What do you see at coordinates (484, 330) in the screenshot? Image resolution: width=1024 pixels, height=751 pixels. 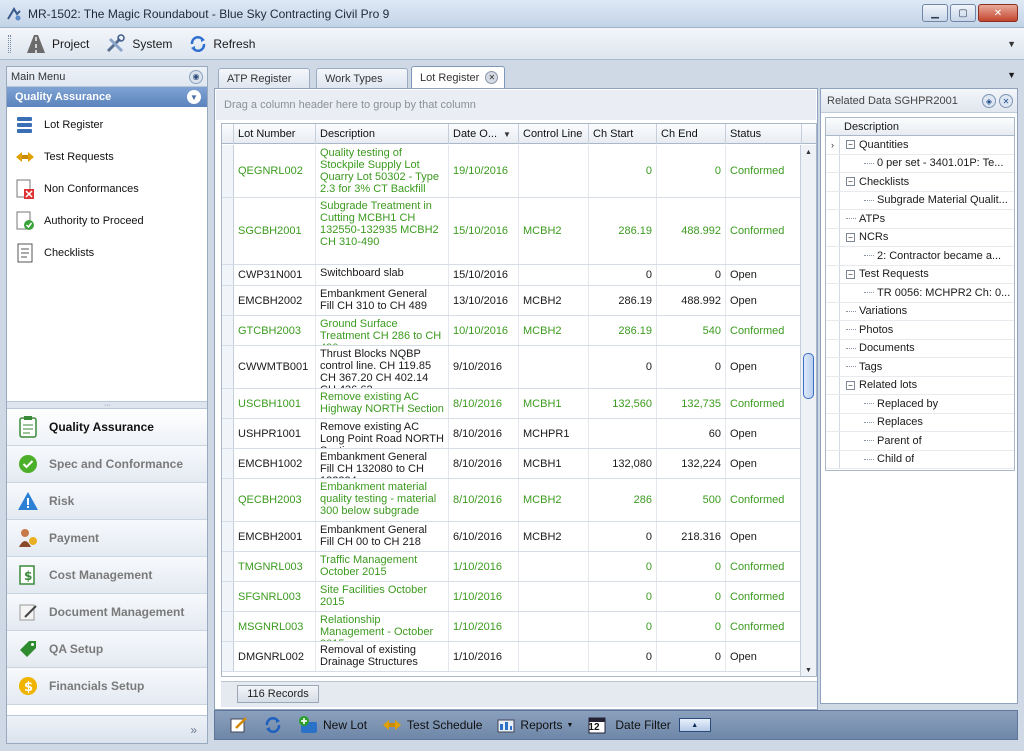 I see `cell-date: 10/10/2016` at bounding box center [484, 330].